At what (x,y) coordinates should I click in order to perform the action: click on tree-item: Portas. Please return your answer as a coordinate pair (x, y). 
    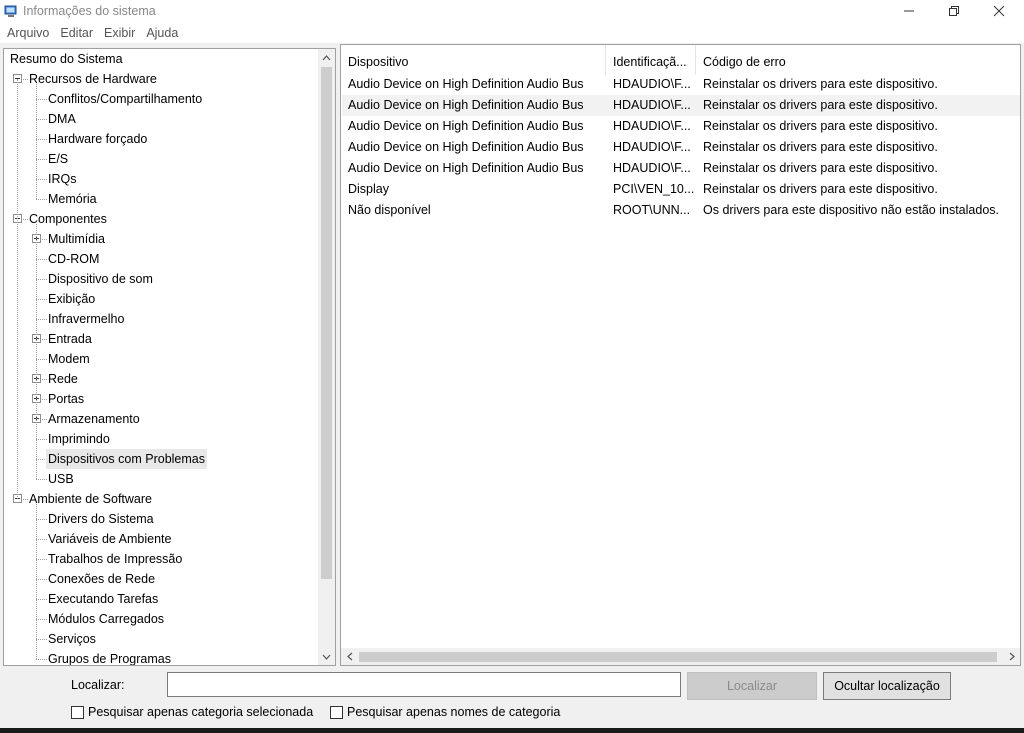
    Looking at the image, I should click on (161, 399).